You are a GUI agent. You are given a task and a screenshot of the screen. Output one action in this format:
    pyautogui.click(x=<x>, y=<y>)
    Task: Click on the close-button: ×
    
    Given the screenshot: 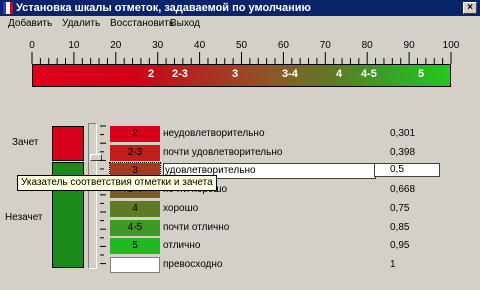 What is the action you would take?
    pyautogui.click(x=470, y=8)
    